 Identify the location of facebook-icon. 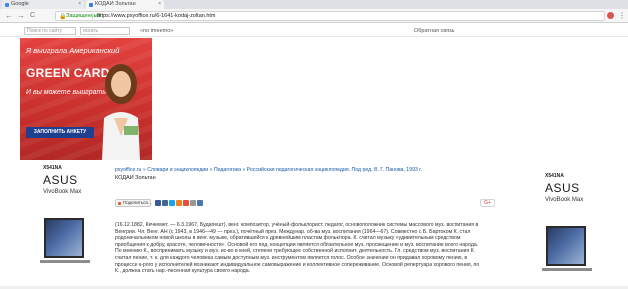
(158, 203).